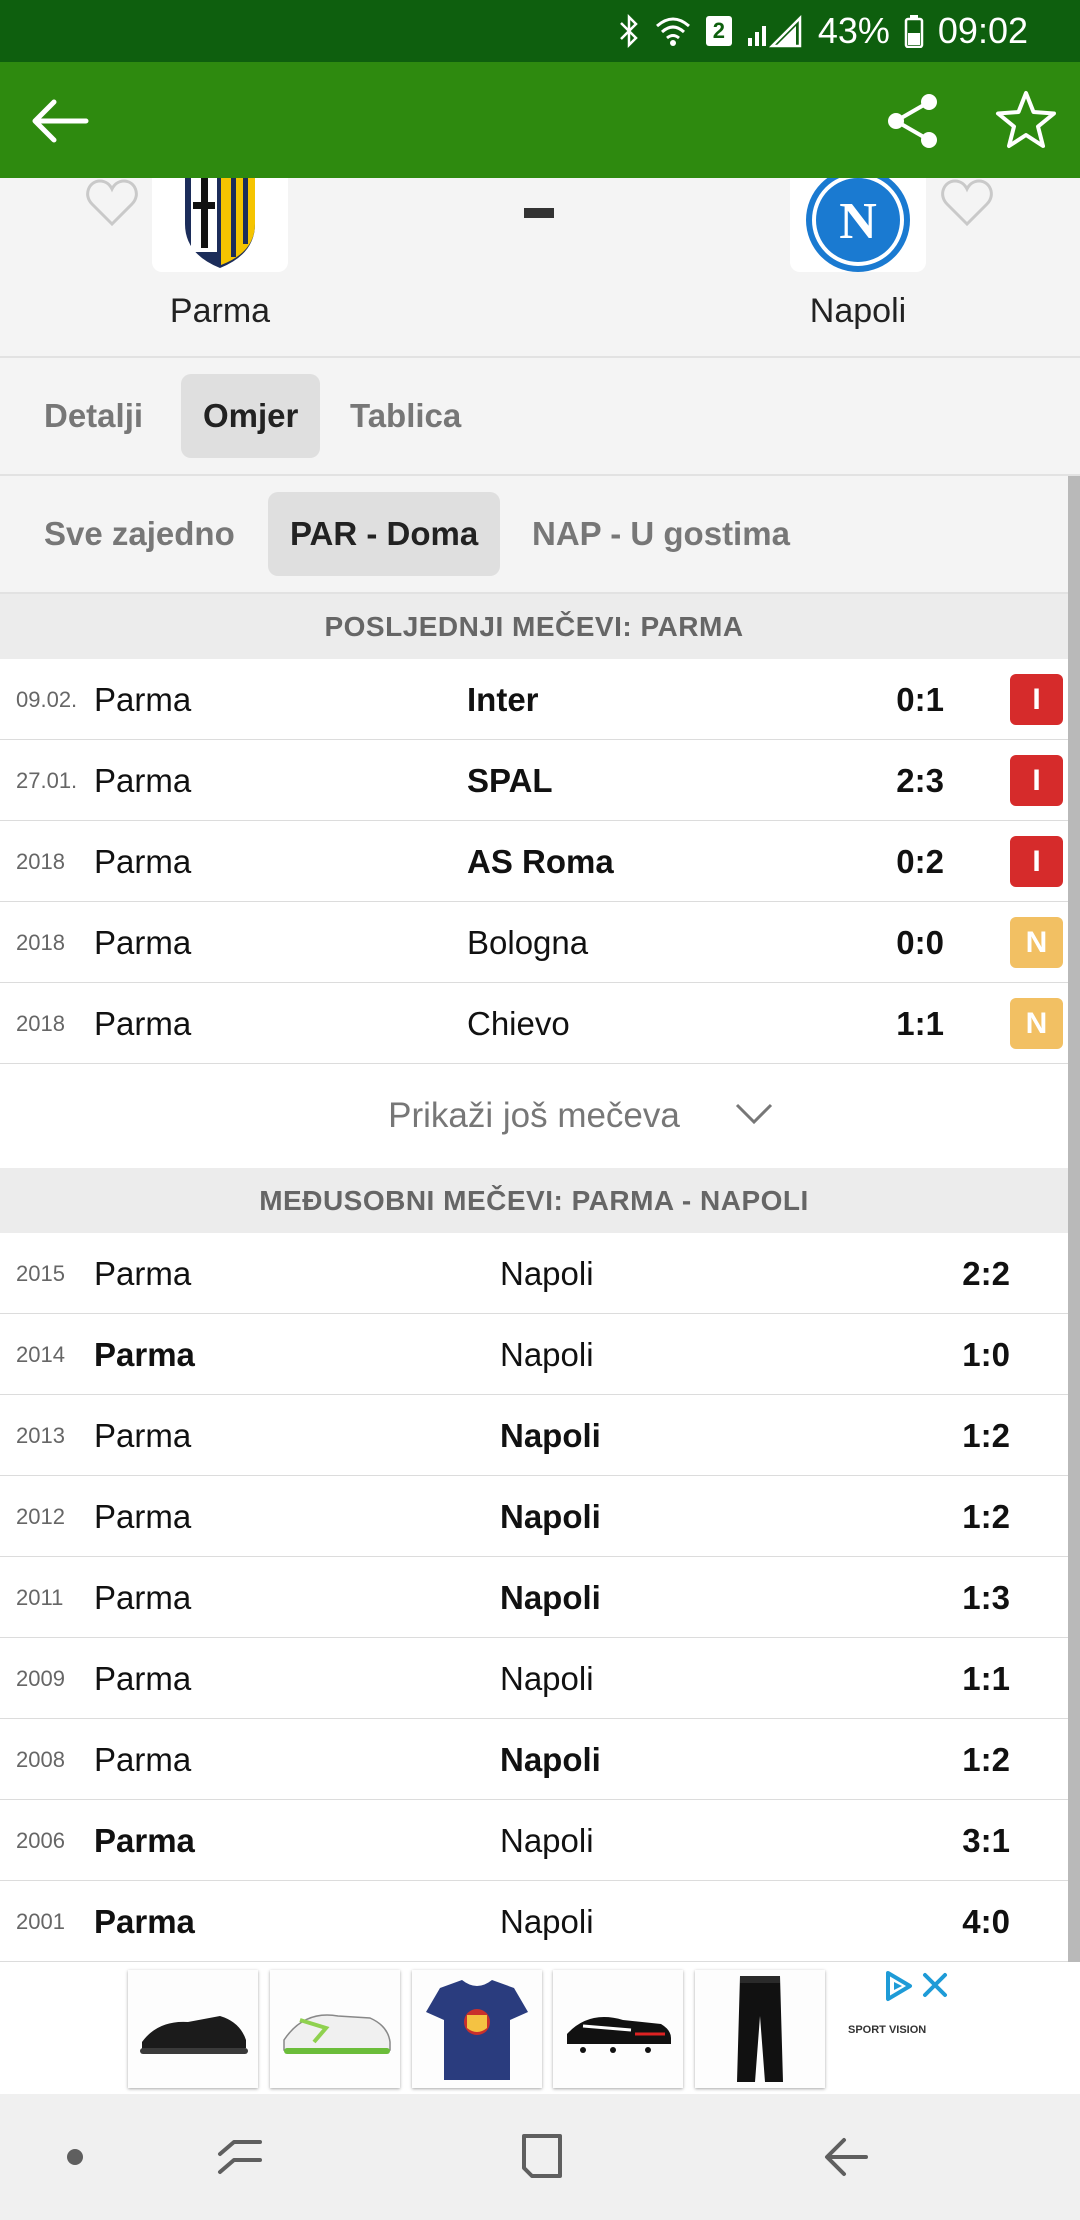  What do you see at coordinates (518, 1023) in the screenshot?
I see `match-away-team: Chievo` at bounding box center [518, 1023].